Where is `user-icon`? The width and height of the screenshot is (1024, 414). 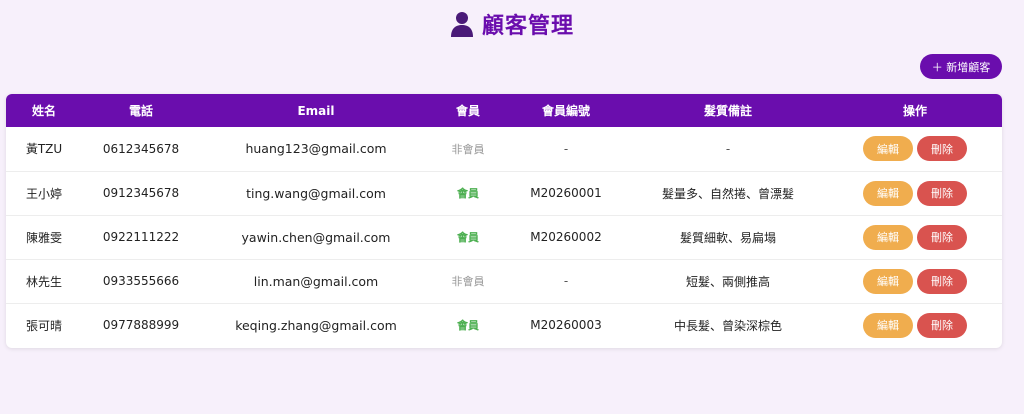
user-icon is located at coordinates (462, 24).